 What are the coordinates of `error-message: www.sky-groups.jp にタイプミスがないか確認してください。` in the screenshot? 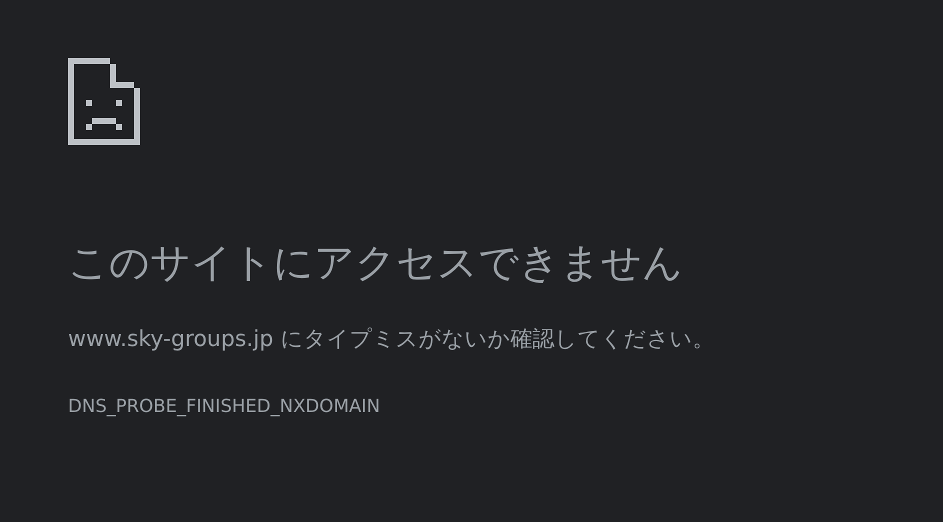 It's located at (392, 340).